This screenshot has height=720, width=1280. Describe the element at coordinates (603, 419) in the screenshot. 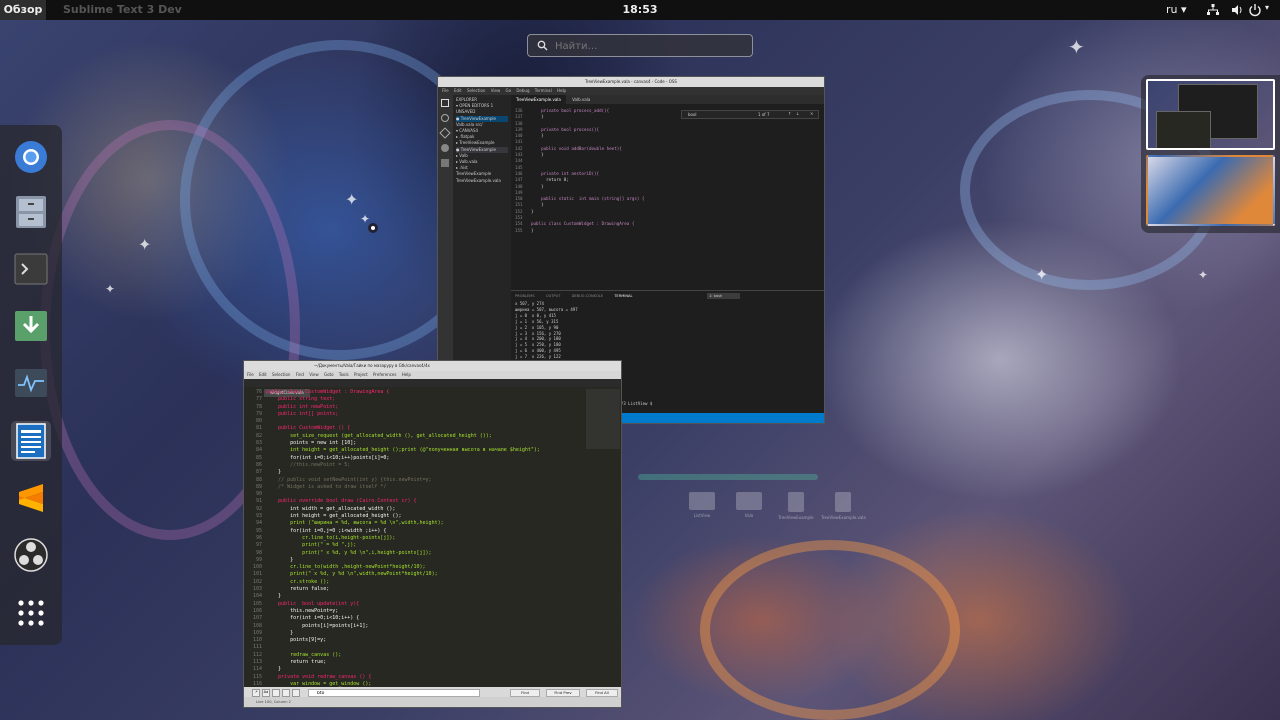

I see `minimap` at that location.